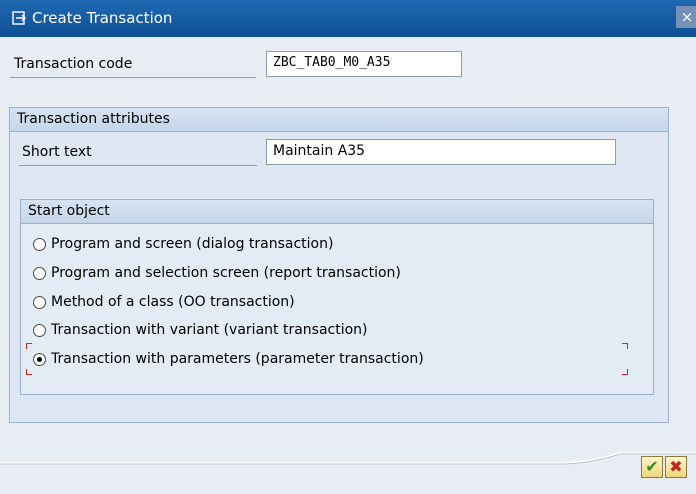  Describe the element at coordinates (19, 18) in the screenshot. I see `create-transaction-icon` at that location.